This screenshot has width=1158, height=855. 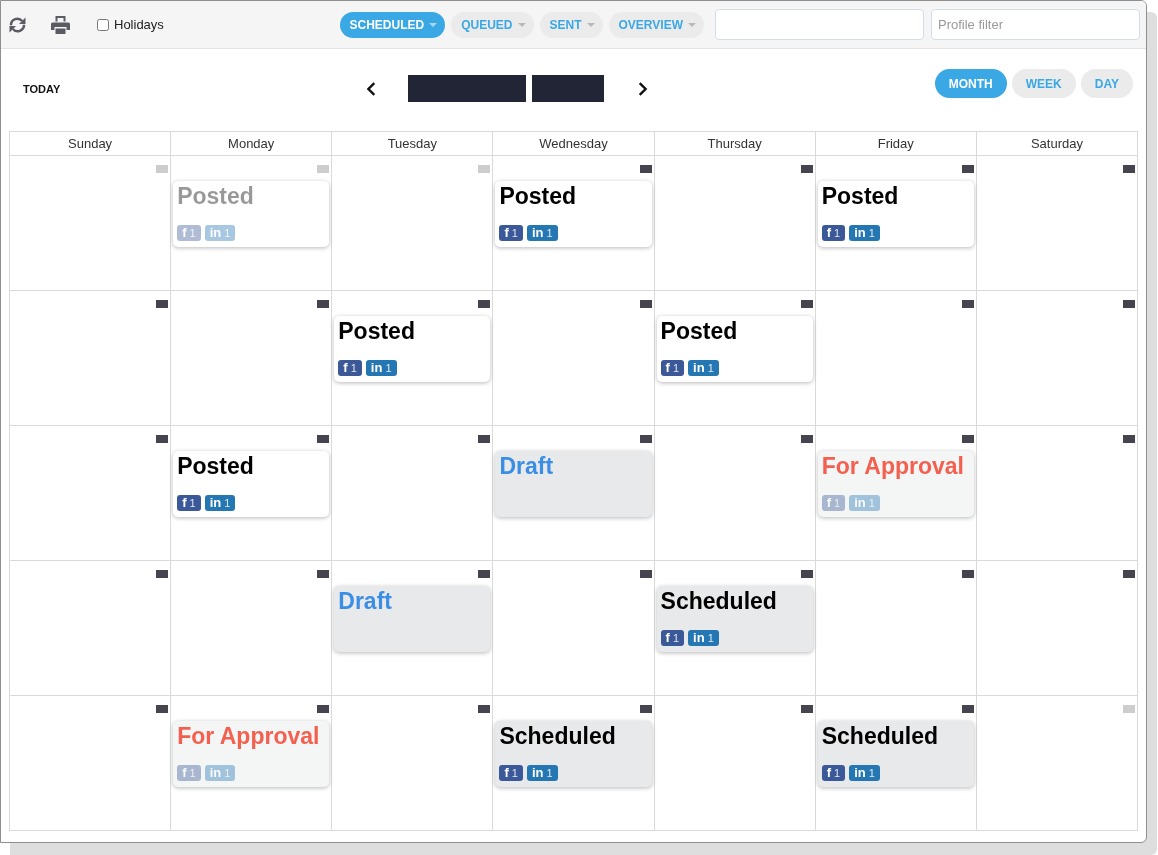 I want to click on filter-button: SCHEDULED, so click(x=392, y=24).